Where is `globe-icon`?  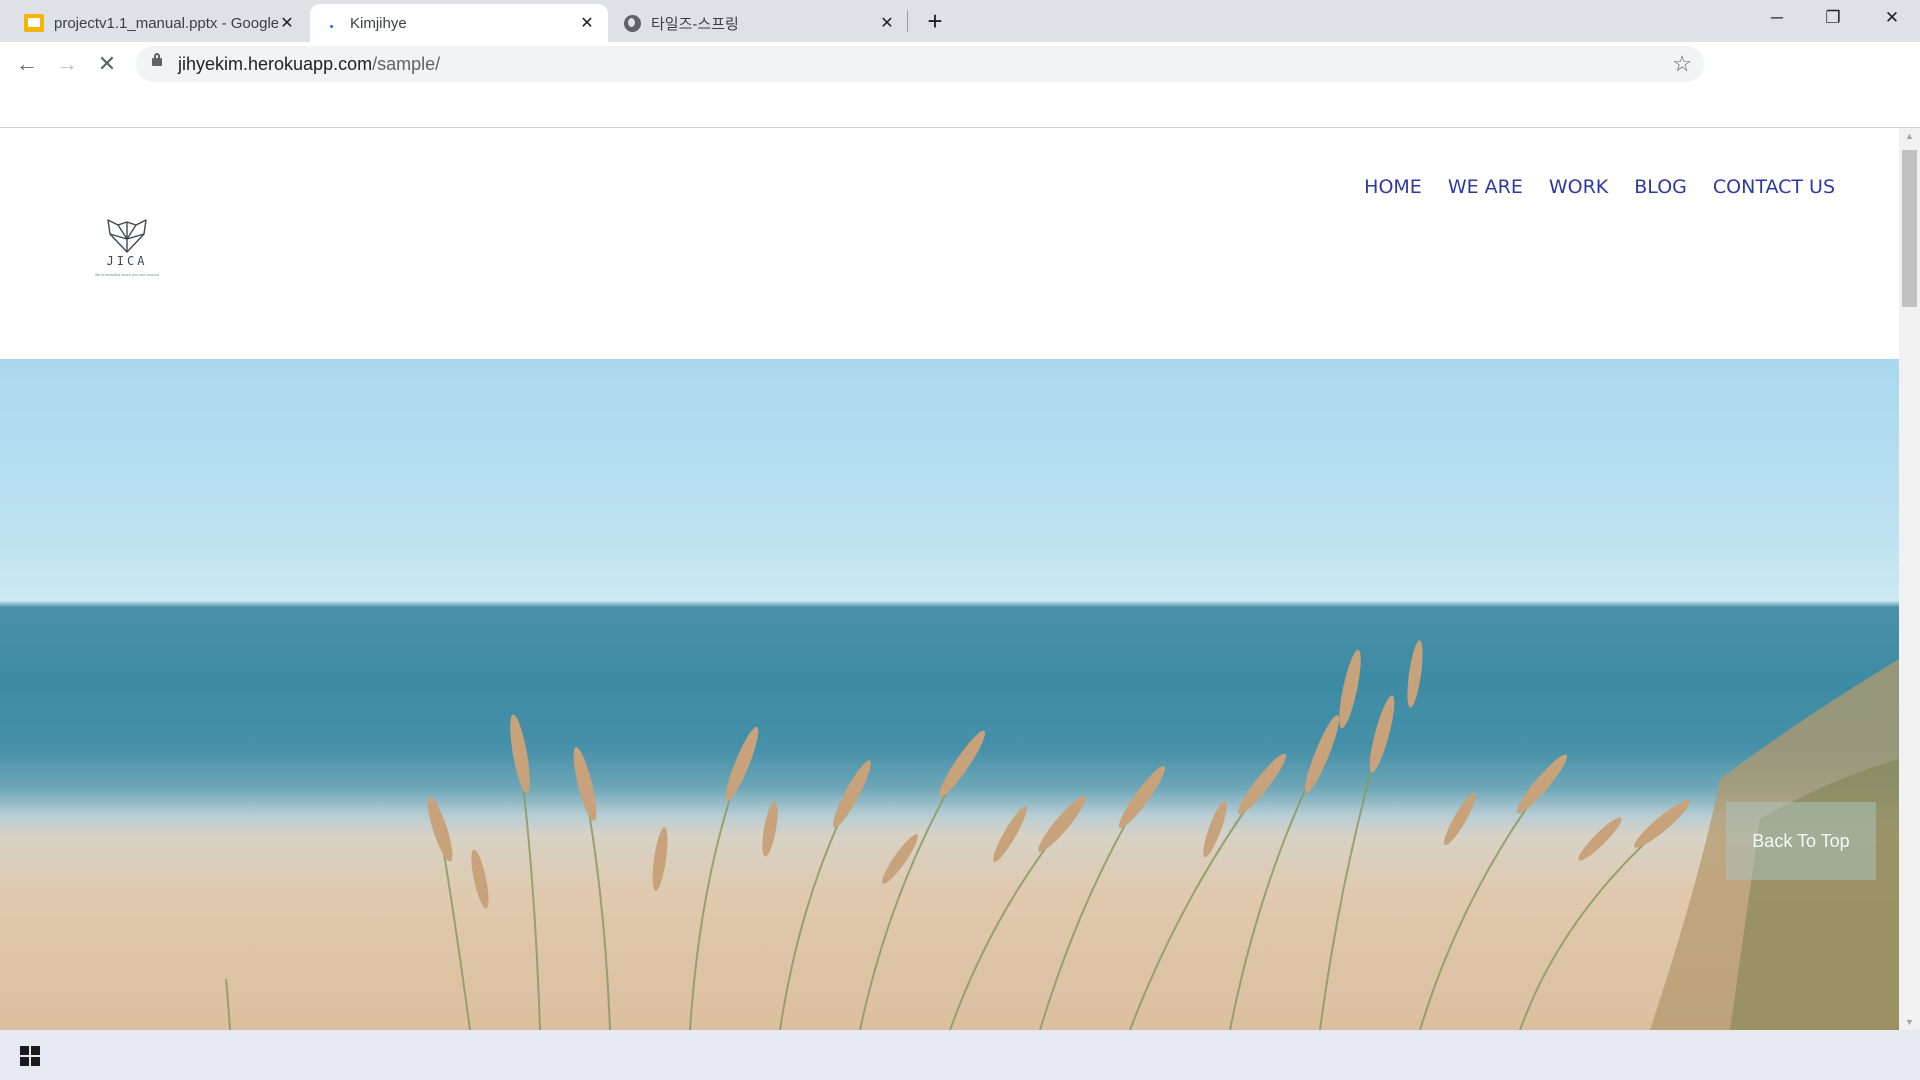 globe-icon is located at coordinates (632, 23).